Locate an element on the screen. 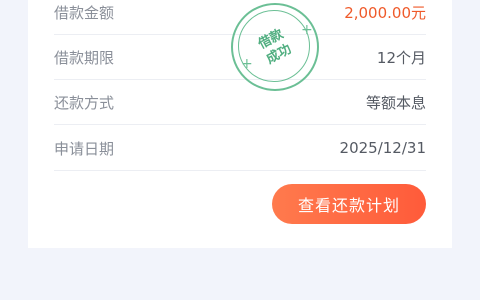 The width and height of the screenshot is (480, 300). application-date-value: 2025/12/31 is located at coordinates (382, 148).